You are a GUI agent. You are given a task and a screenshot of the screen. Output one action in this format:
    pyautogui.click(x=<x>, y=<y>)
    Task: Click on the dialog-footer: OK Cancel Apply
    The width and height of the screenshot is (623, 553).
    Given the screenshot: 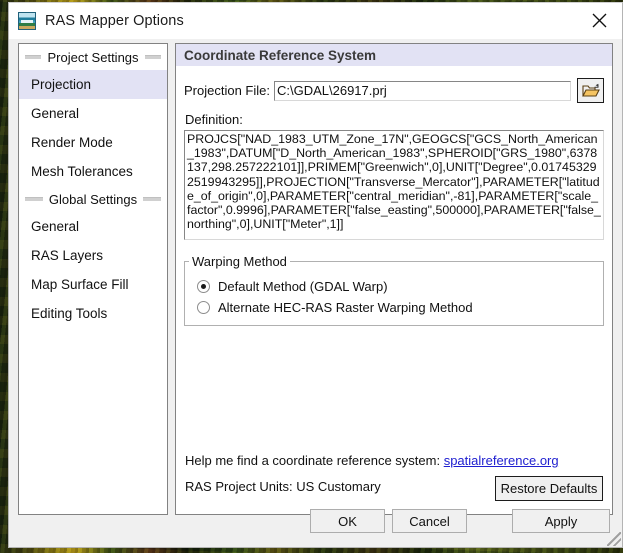 What is the action you would take?
    pyautogui.click(x=315, y=524)
    